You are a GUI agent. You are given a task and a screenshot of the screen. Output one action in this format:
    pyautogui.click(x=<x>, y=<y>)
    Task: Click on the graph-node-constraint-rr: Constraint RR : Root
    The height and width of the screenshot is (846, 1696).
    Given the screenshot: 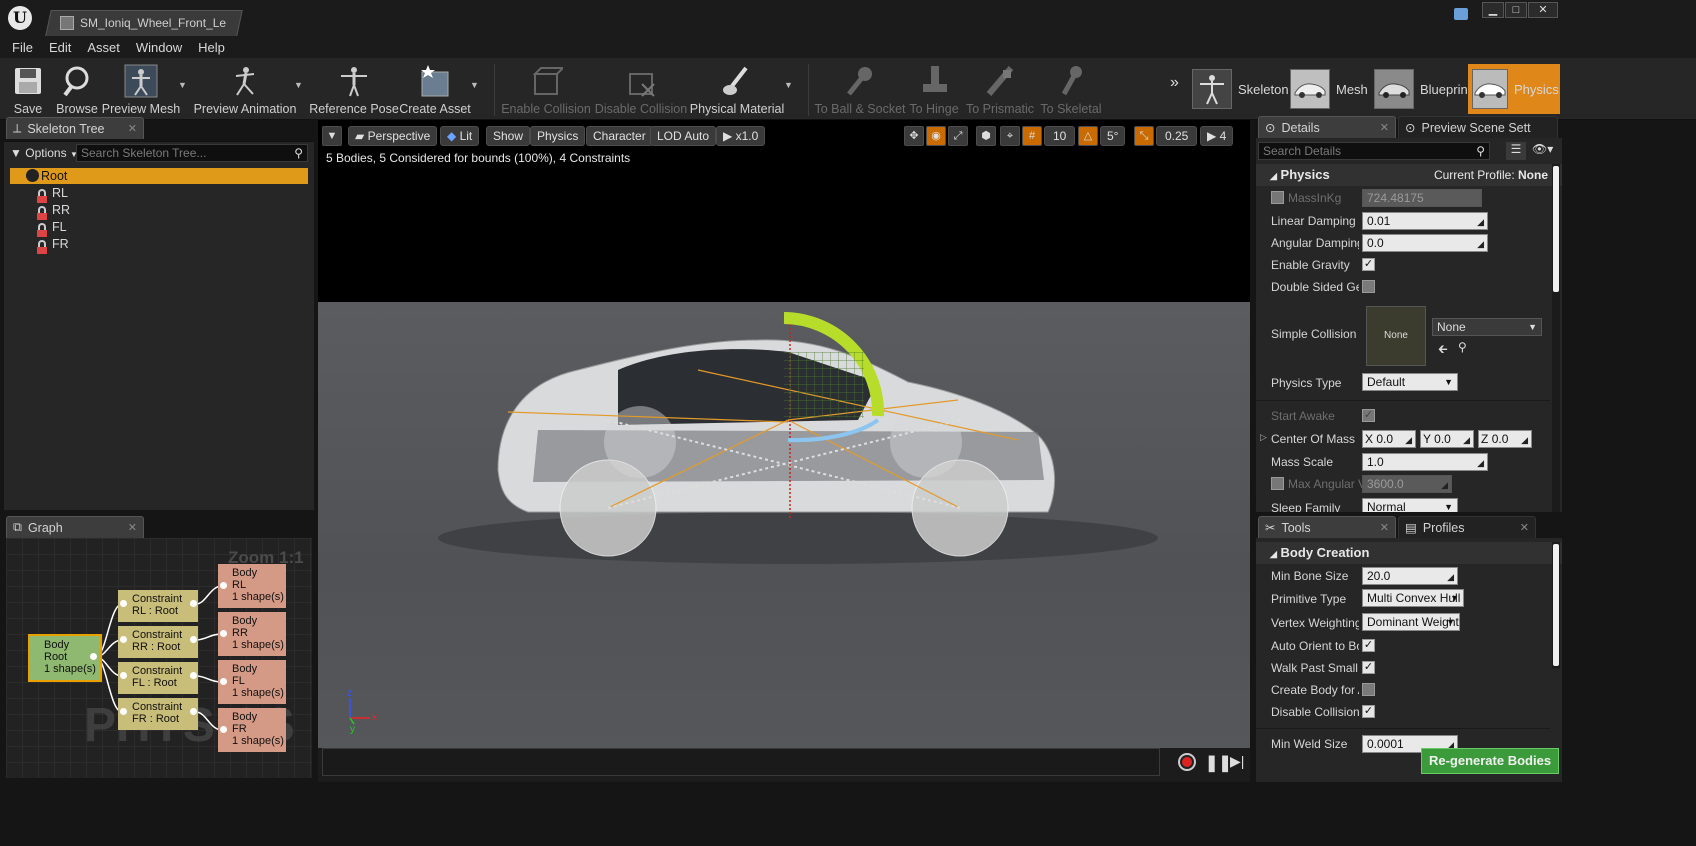 What is the action you would take?
    pyautogui.click(x=158, y=642)
    